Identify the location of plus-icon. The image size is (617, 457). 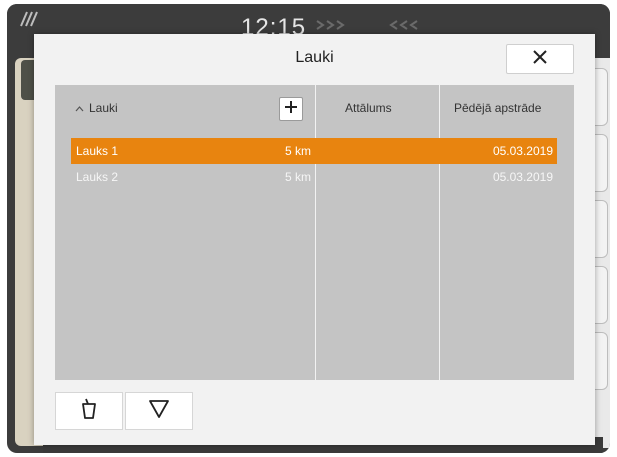
(291, 109).